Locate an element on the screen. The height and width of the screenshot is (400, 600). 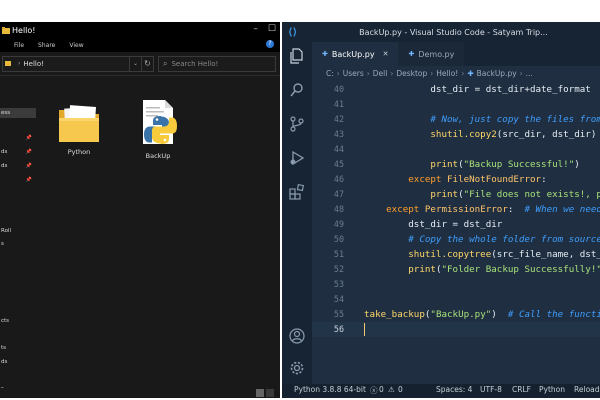
large-icons-view-icon is located at coordinates (270, 393).